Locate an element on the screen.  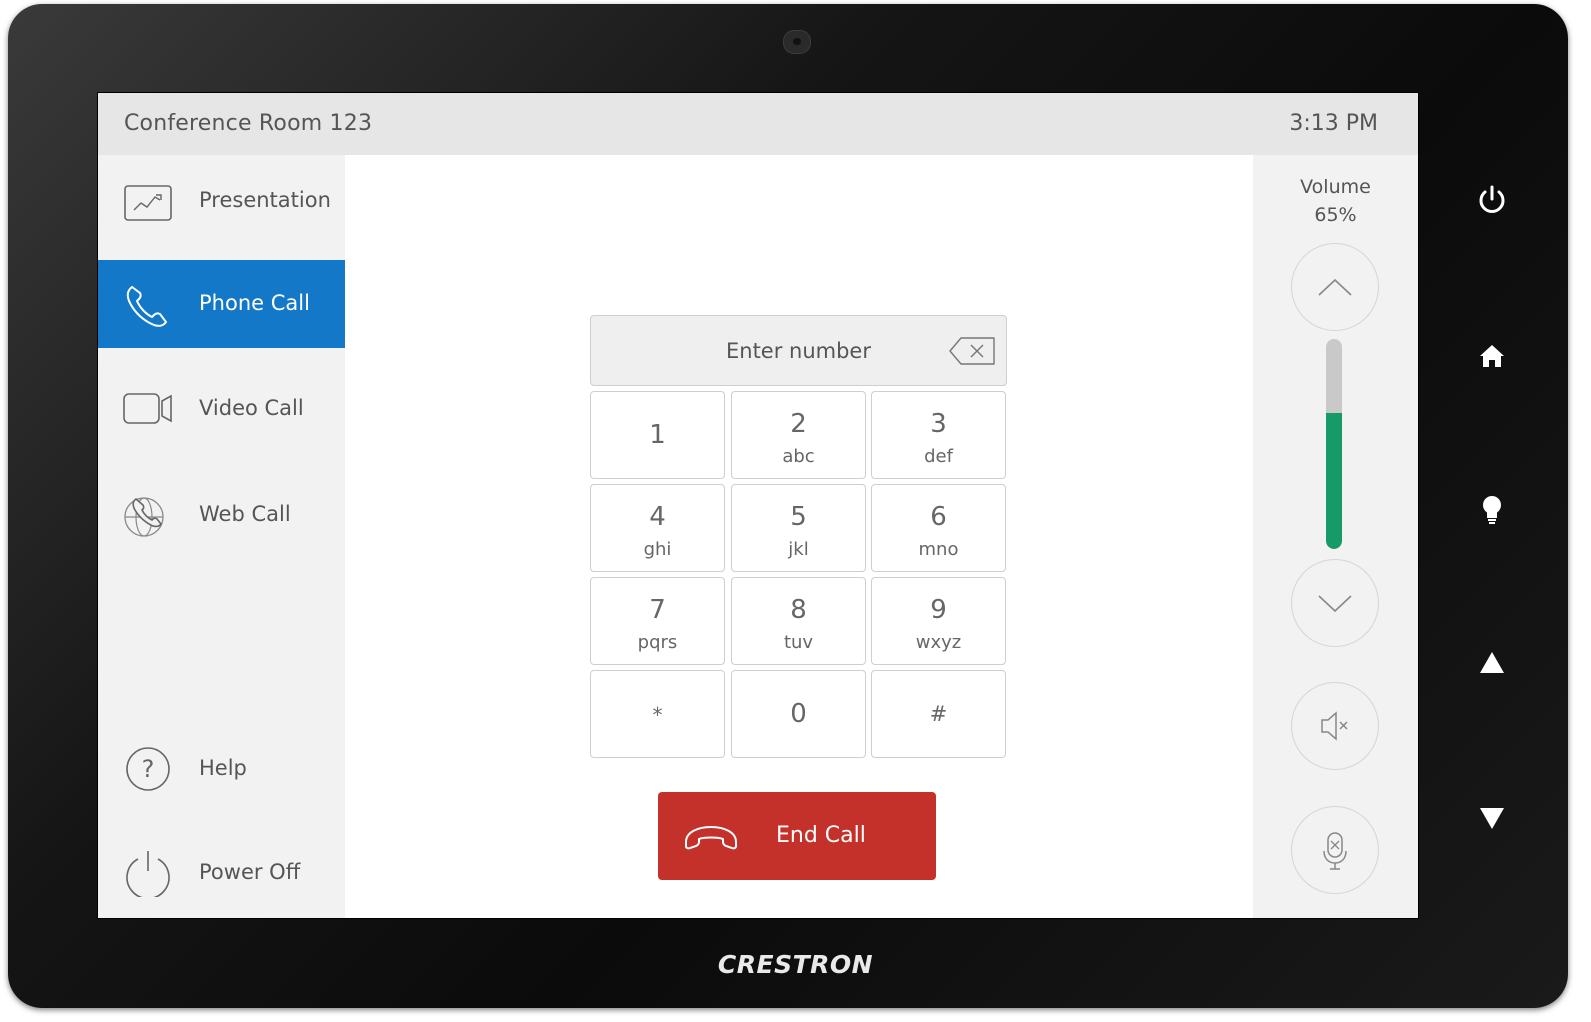
key-digit: 8 is located at coordinates (798, 610).